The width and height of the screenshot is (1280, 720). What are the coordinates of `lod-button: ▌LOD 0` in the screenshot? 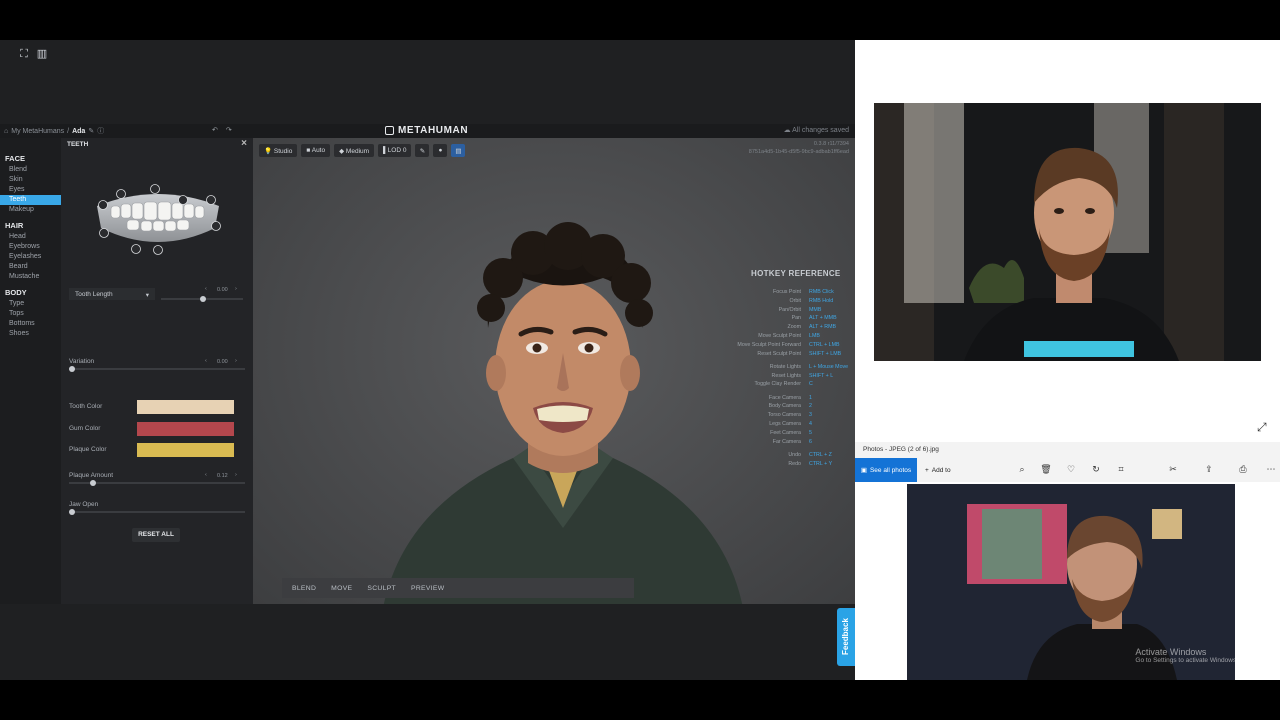 It's located at (395, 150).